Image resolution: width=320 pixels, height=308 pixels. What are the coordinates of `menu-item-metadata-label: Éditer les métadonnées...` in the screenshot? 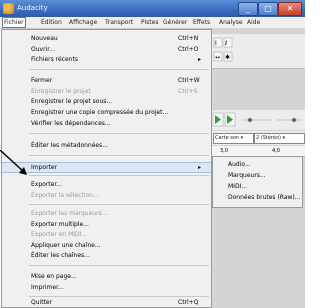 It's located at (69, 145).